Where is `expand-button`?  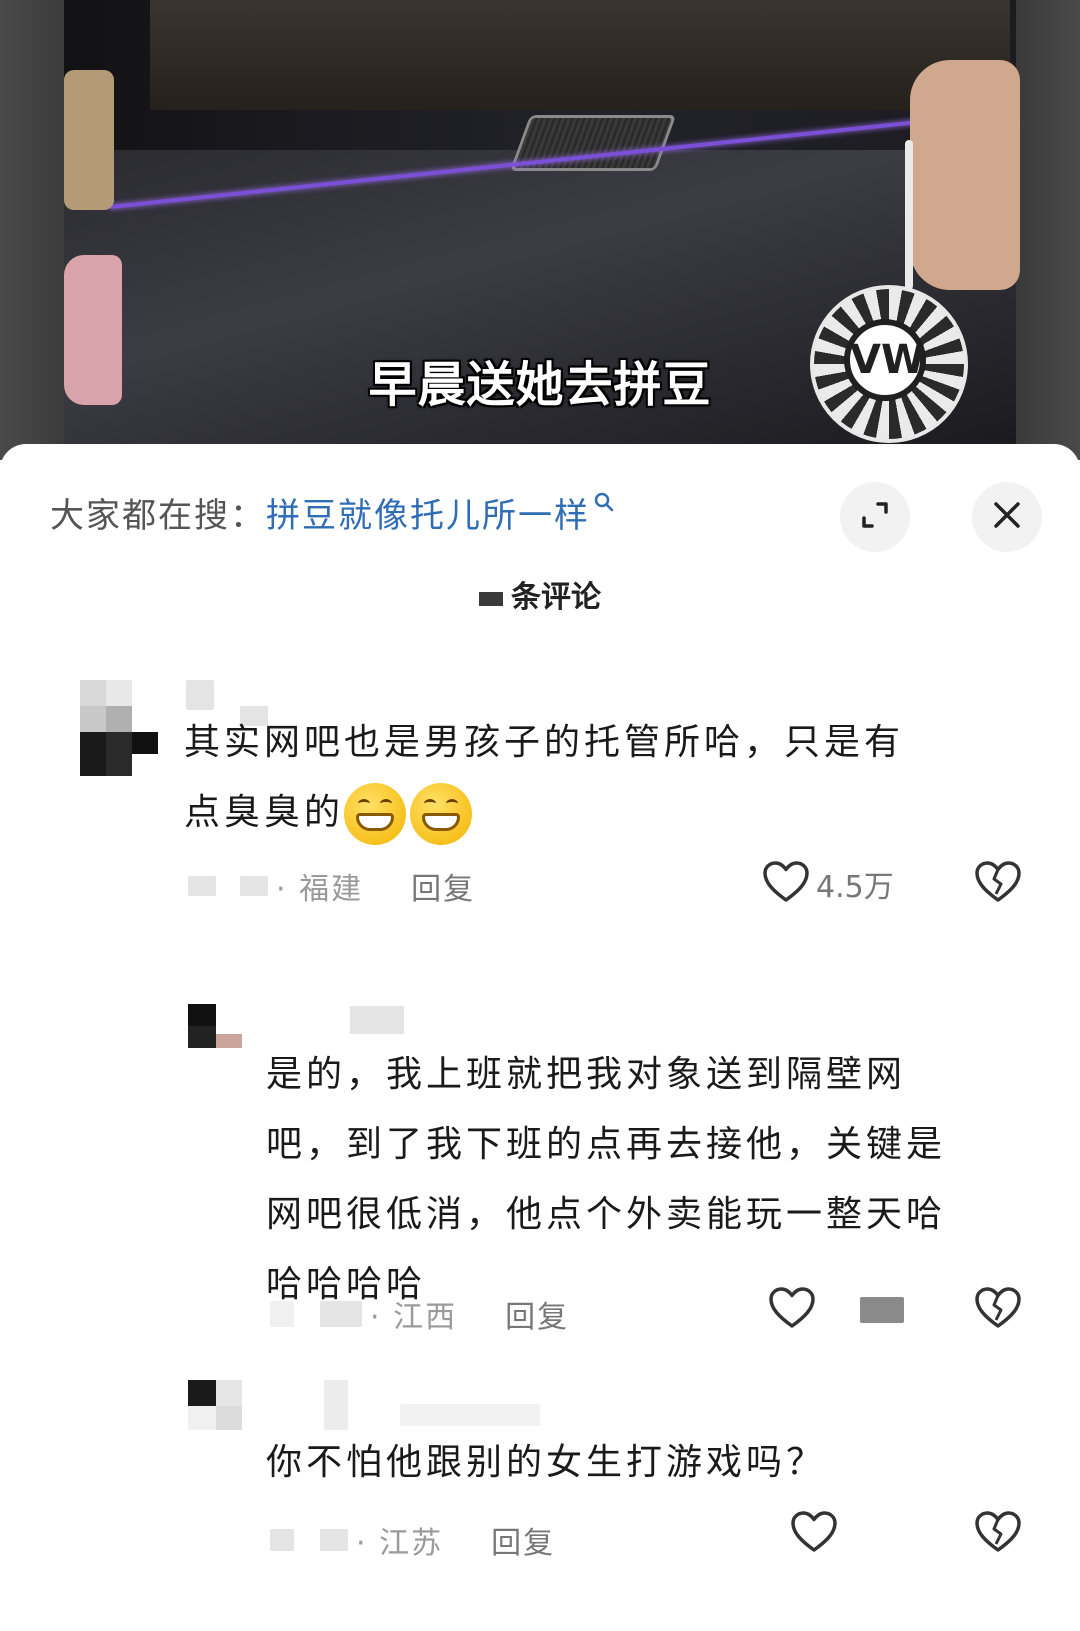 expand-button is located at coordinates (875, 517).